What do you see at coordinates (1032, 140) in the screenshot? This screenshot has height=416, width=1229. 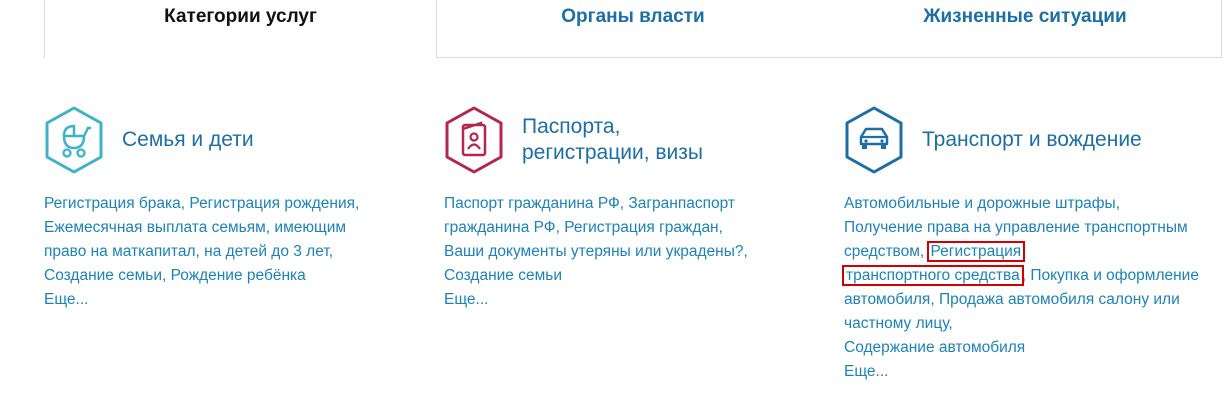 I see `card-title: Транспорт и вождение` at bounding box center [1032, 140].